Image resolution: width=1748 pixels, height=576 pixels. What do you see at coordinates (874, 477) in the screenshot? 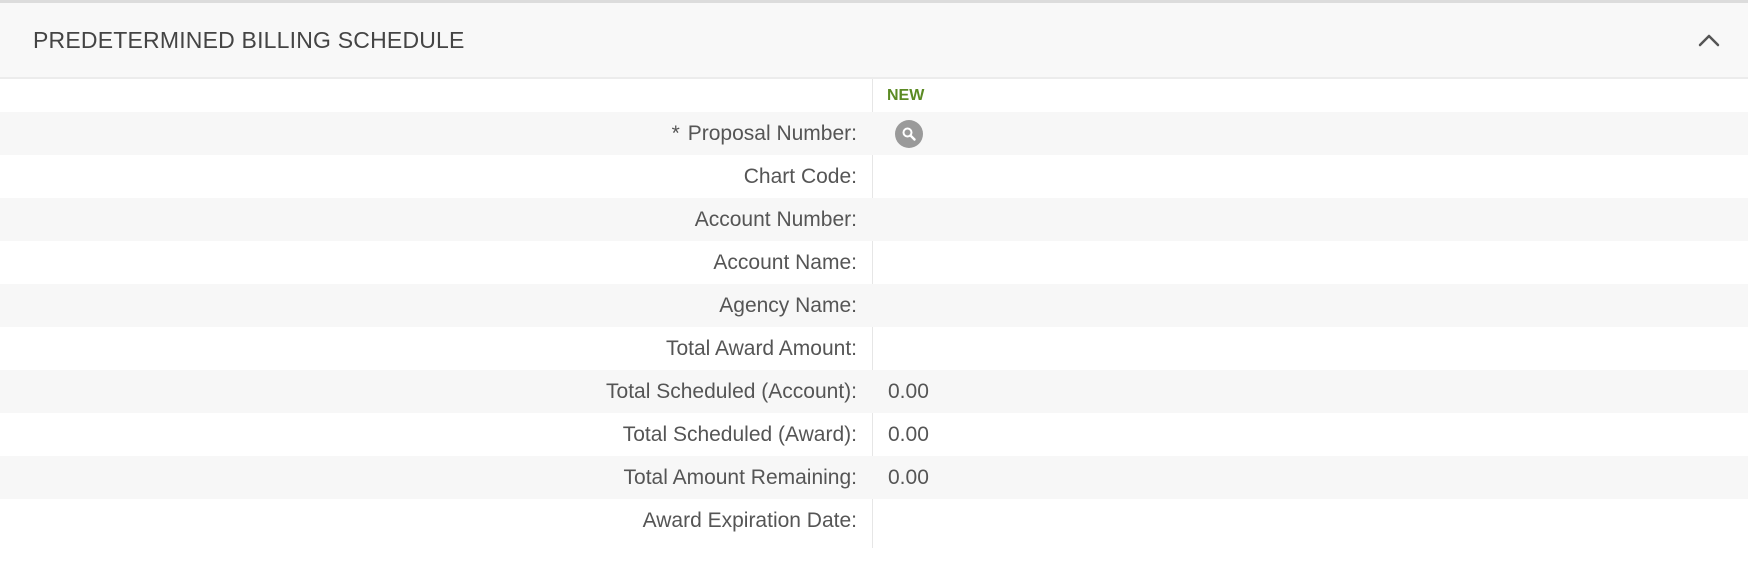
I see `field-row-total-amount-remaining: Total Amount Remaining: 0.00` at bounding box center [874, 477].